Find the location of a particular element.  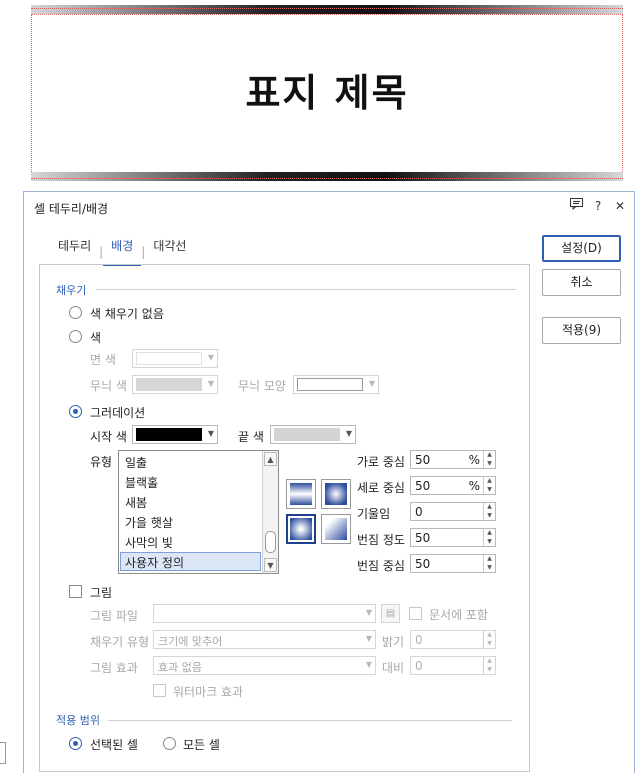

cancel-button: 취소 is located at coordinates (581, 282).